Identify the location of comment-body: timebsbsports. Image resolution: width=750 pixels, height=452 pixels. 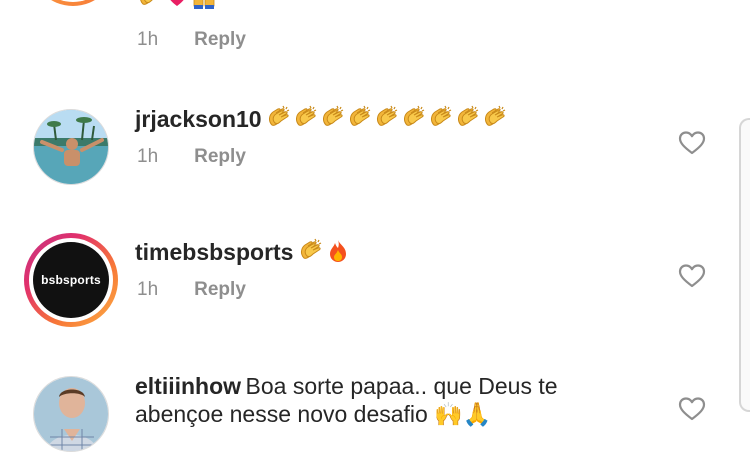
(243, 252).